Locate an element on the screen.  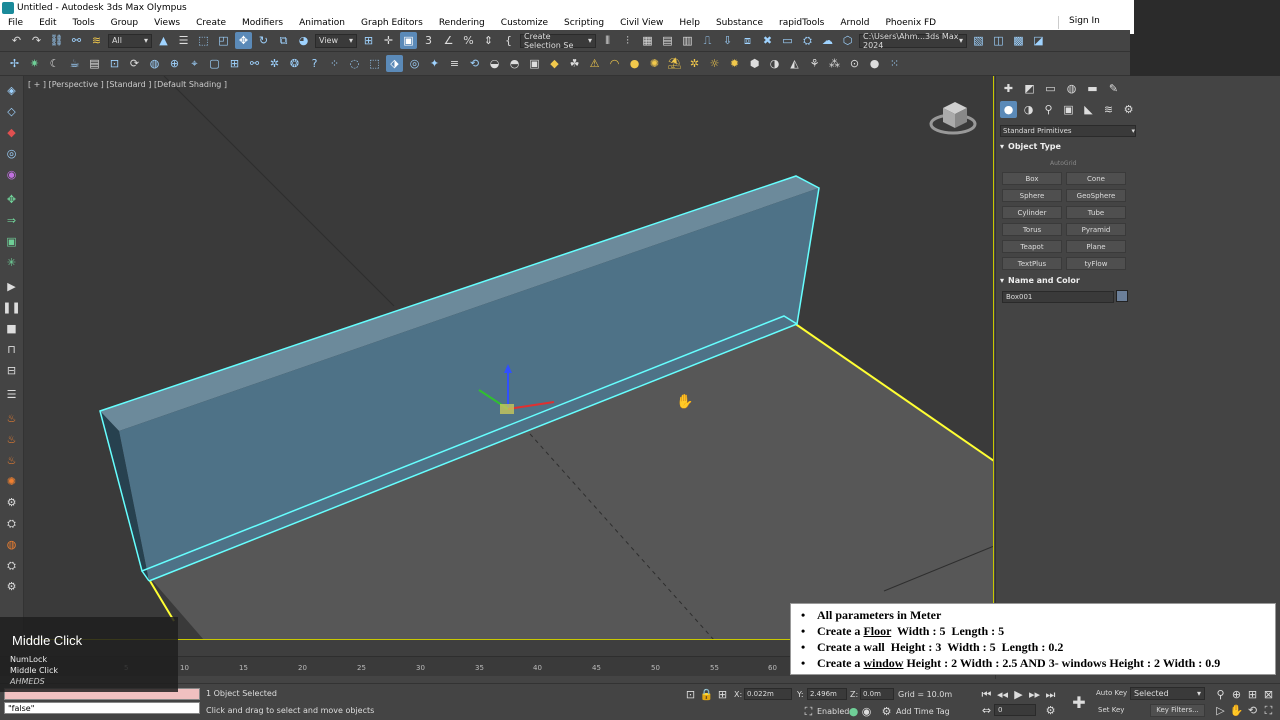
create-box-icon: ◈ is located at coordinates (11, 90).